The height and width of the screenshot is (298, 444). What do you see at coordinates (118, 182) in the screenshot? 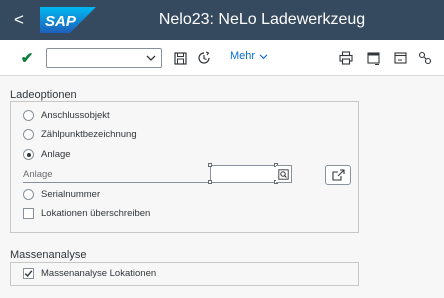
I see `field-underline` at bounding box center [118, 182].